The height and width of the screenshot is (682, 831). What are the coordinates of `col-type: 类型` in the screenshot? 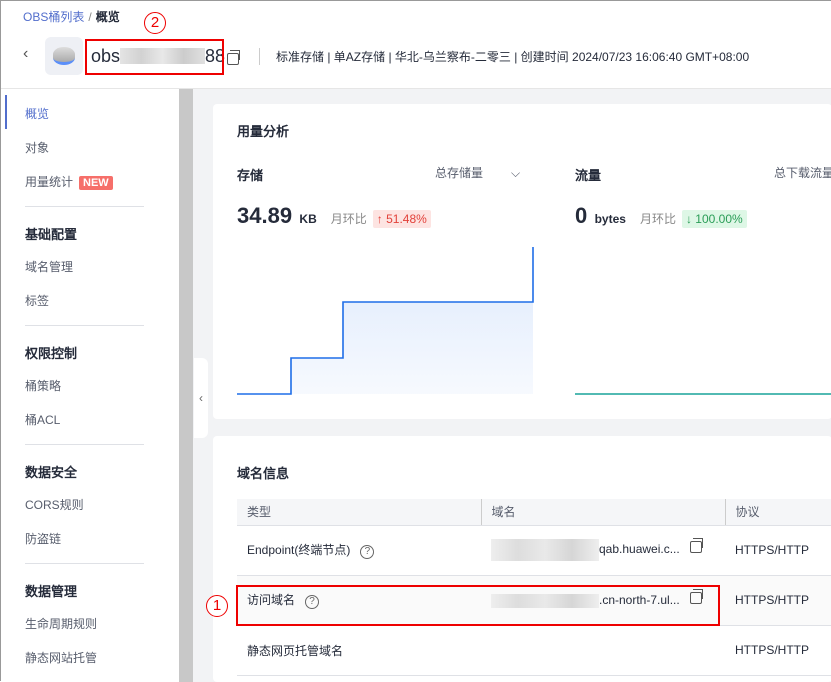 It's located at (359, 512).